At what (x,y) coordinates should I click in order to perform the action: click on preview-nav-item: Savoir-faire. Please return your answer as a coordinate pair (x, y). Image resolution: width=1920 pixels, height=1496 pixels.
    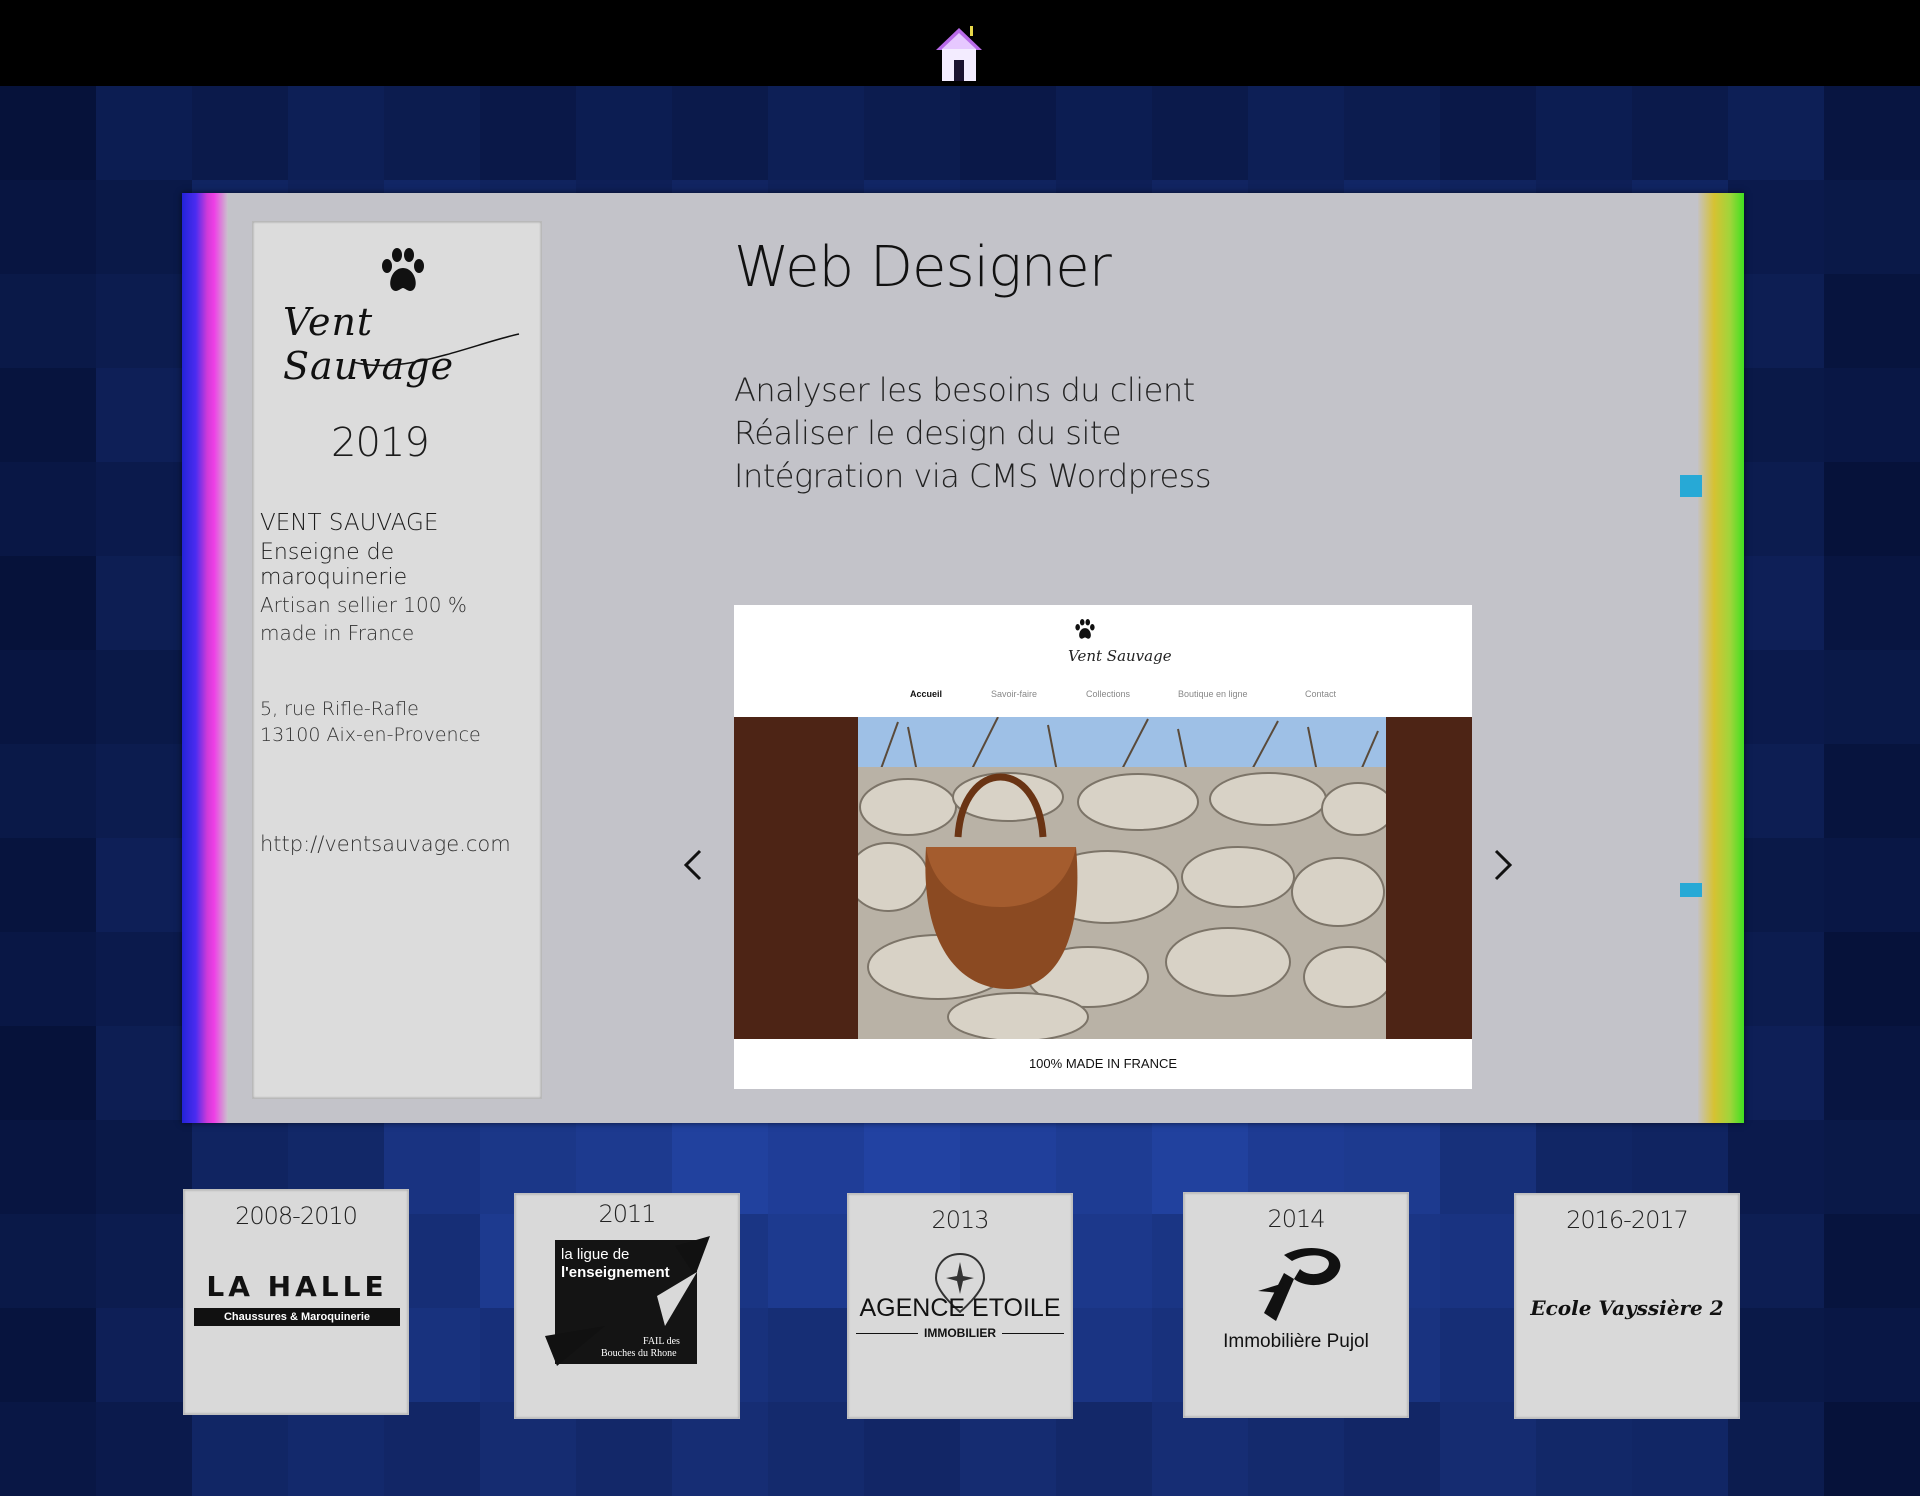
    Looking at the image, I should click on (1014, 694).